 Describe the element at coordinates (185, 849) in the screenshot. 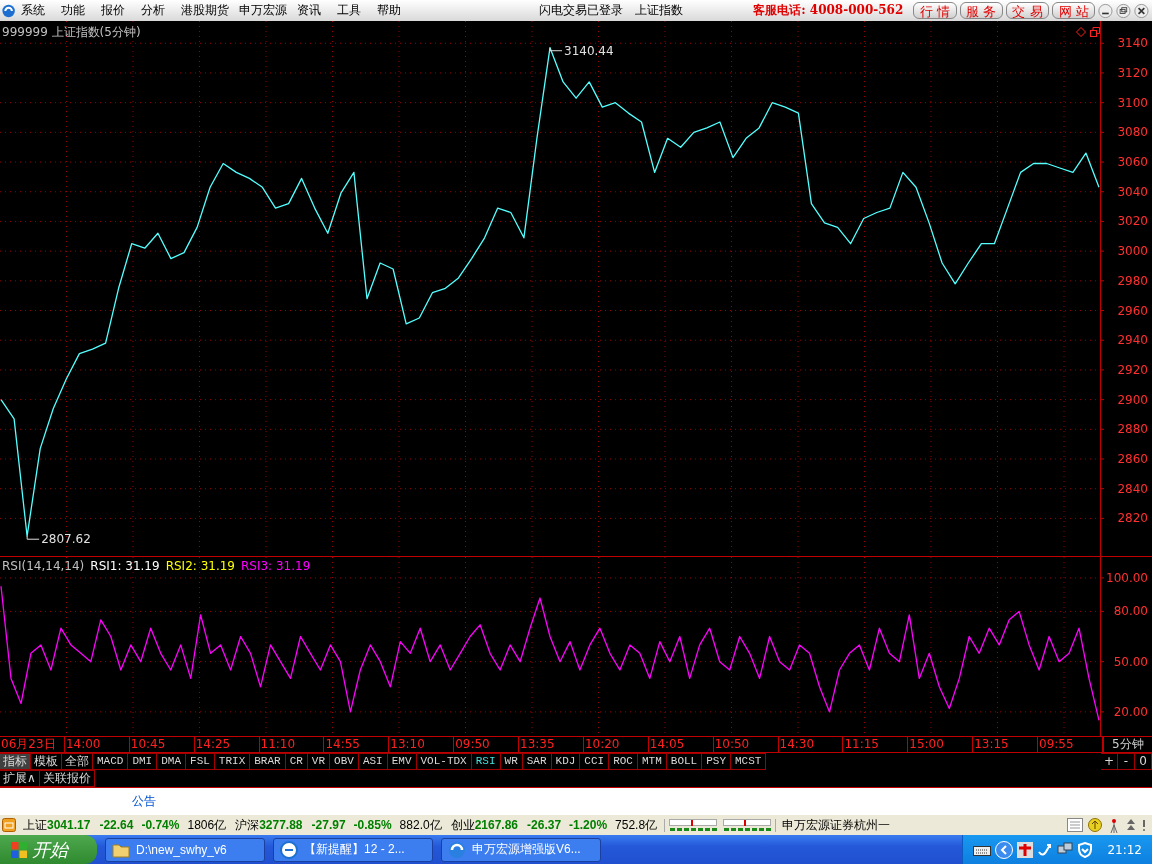

I see `taskbar-button: D:\new_swhy_v6` at that location.